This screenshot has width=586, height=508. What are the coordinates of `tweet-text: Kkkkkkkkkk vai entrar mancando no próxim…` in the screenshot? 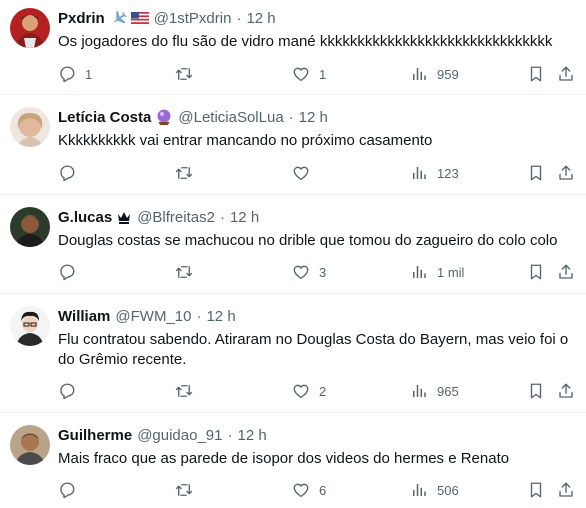 It's located at (245, 140).